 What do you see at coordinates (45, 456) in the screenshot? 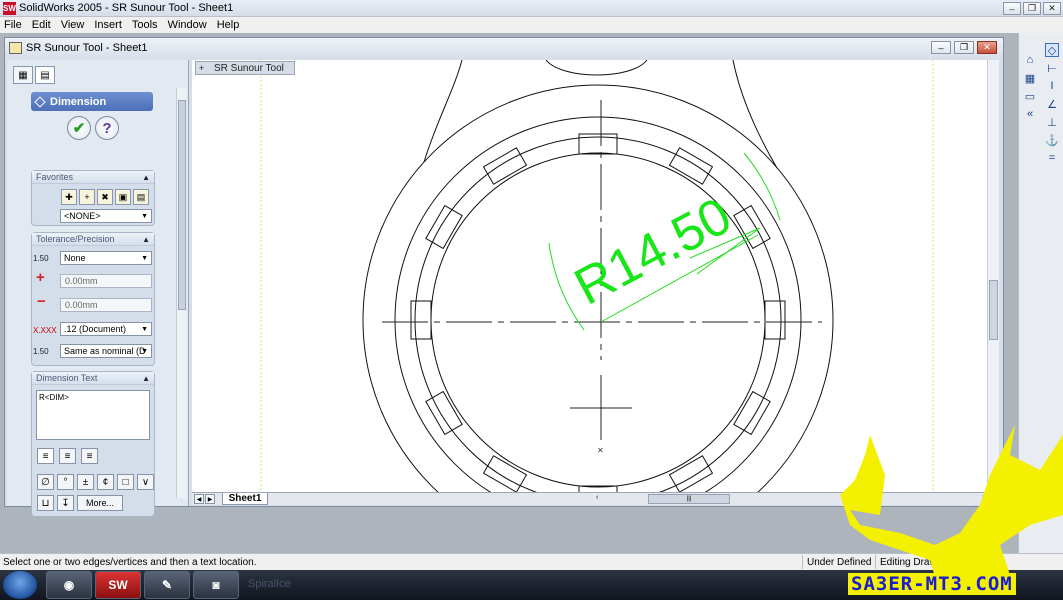
I see `align-left-icon: ≡` at bounding box center [45, 456].